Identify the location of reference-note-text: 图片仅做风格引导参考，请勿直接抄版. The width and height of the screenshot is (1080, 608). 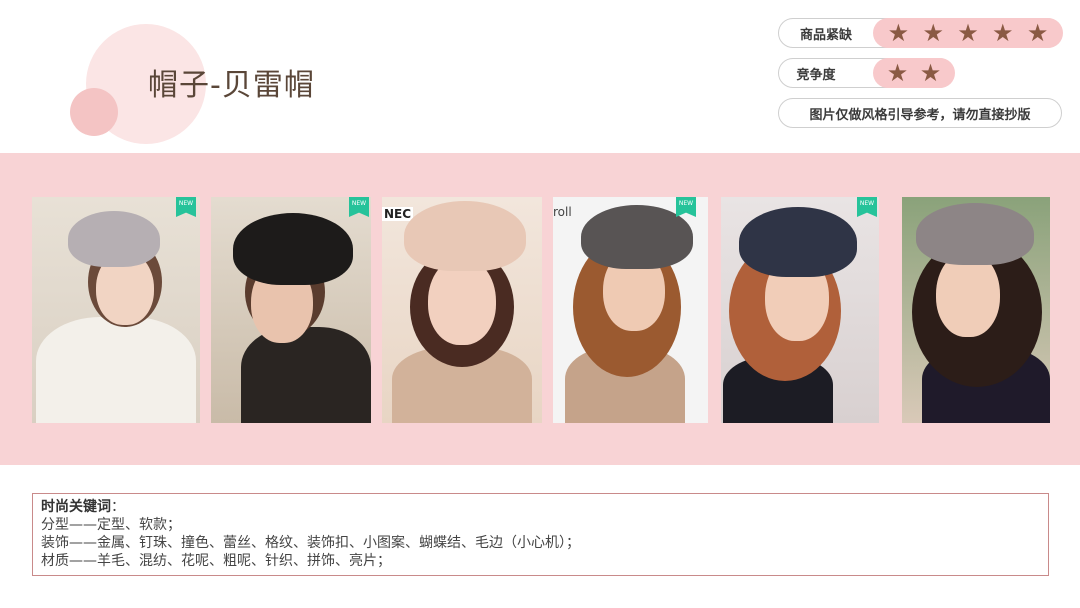
(920, 115).